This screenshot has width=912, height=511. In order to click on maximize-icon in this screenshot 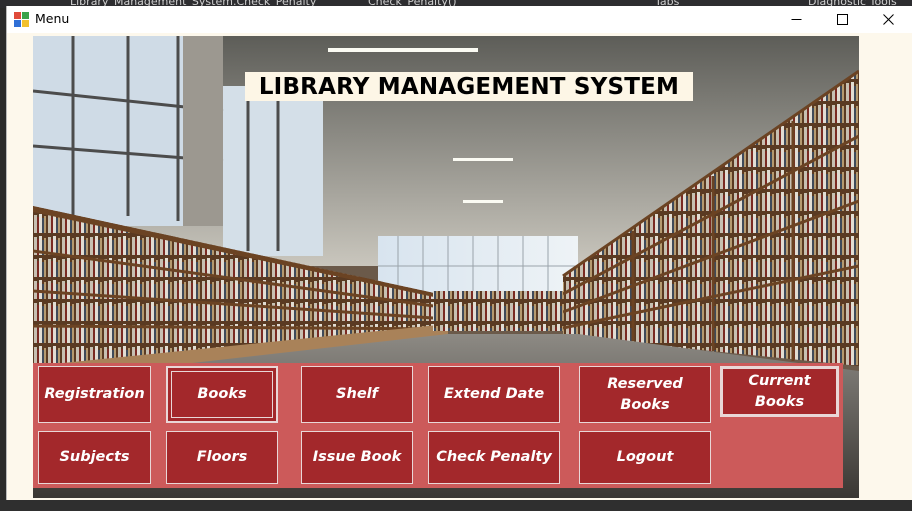, I will do `click(842, 19)`.